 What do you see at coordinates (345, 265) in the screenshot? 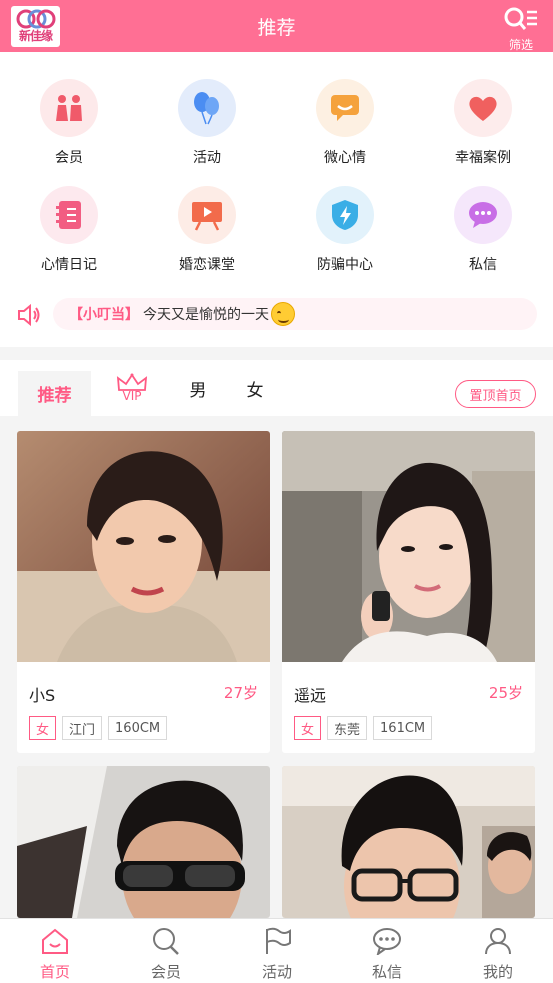
I see `quick-item-label: 防骗中心` at bounding box center [345, 265].